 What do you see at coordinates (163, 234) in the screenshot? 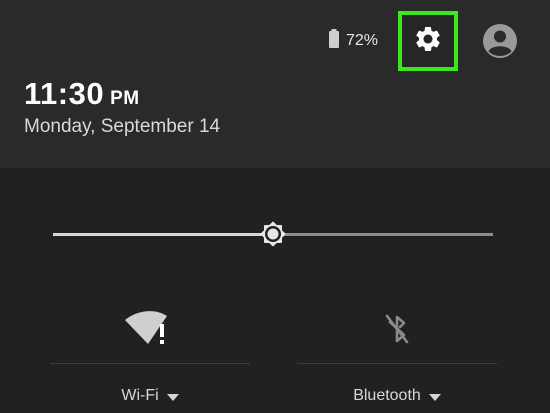
I see `brightness-track-filled` at bounding box center [163, 234].